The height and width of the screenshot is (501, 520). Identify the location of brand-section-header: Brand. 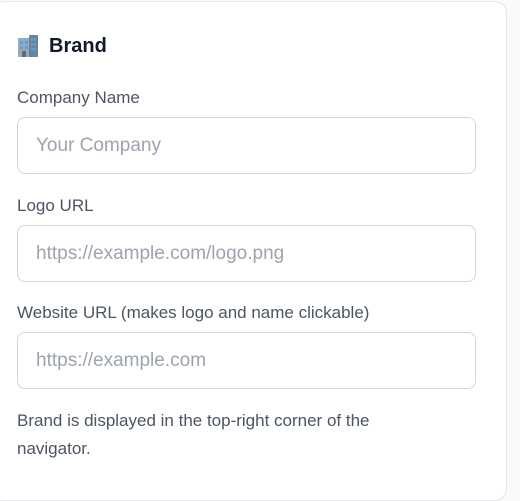
(62, 46).